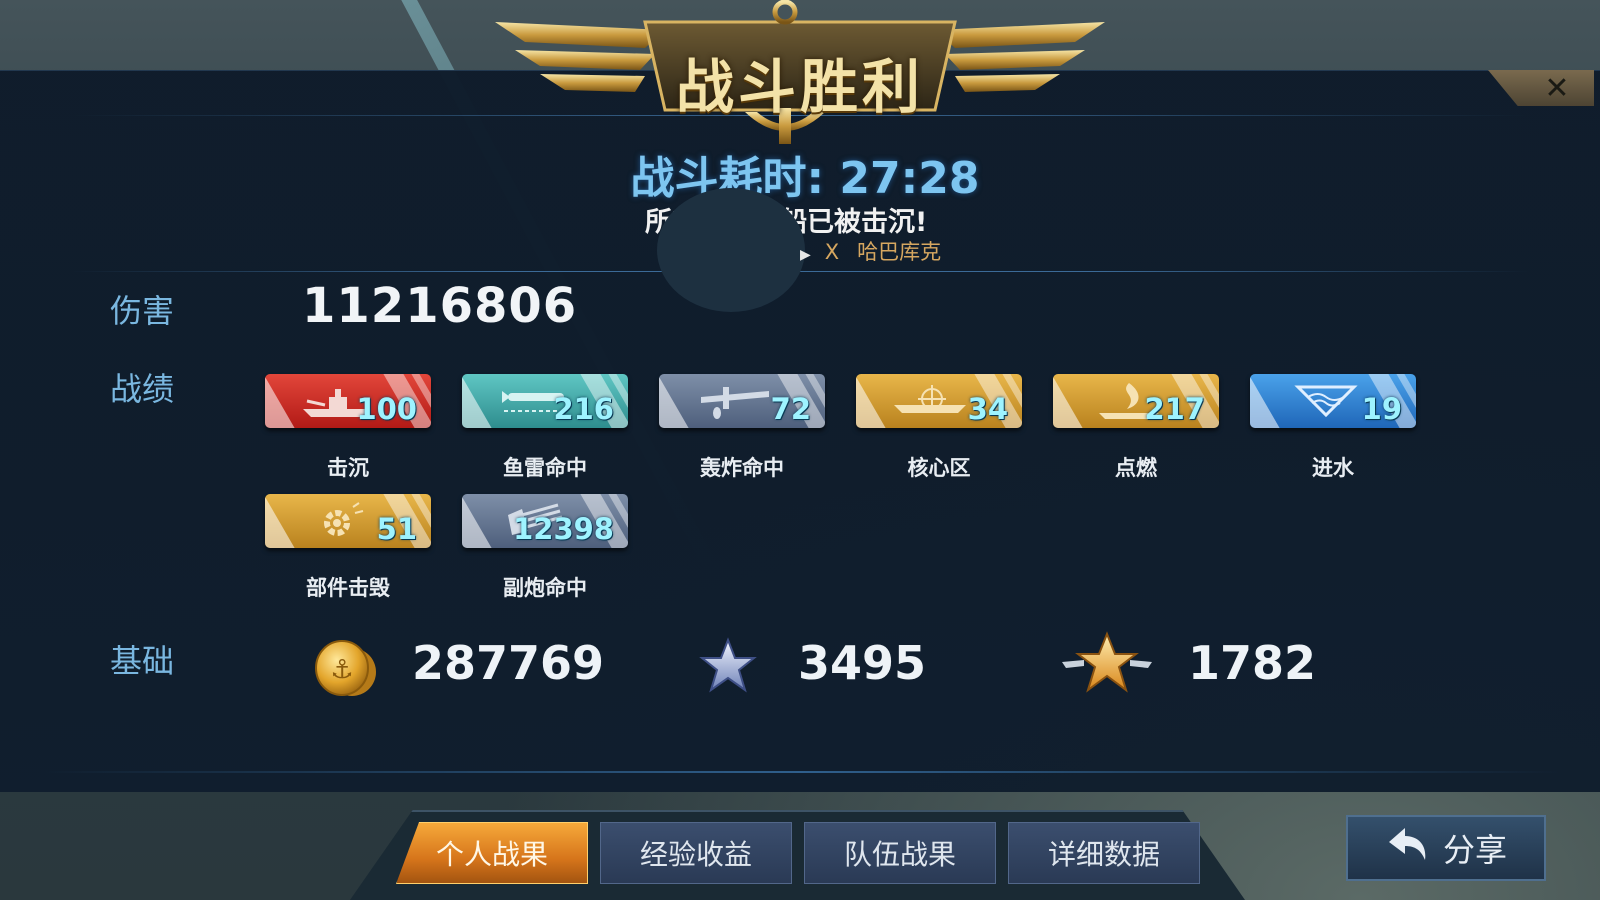 This screenshot has width=1600, height=900. Describe the element at coordinates (805, 178) in the screenshot. I see `battle-duration: 战斗耗时: 27:28` at that location.